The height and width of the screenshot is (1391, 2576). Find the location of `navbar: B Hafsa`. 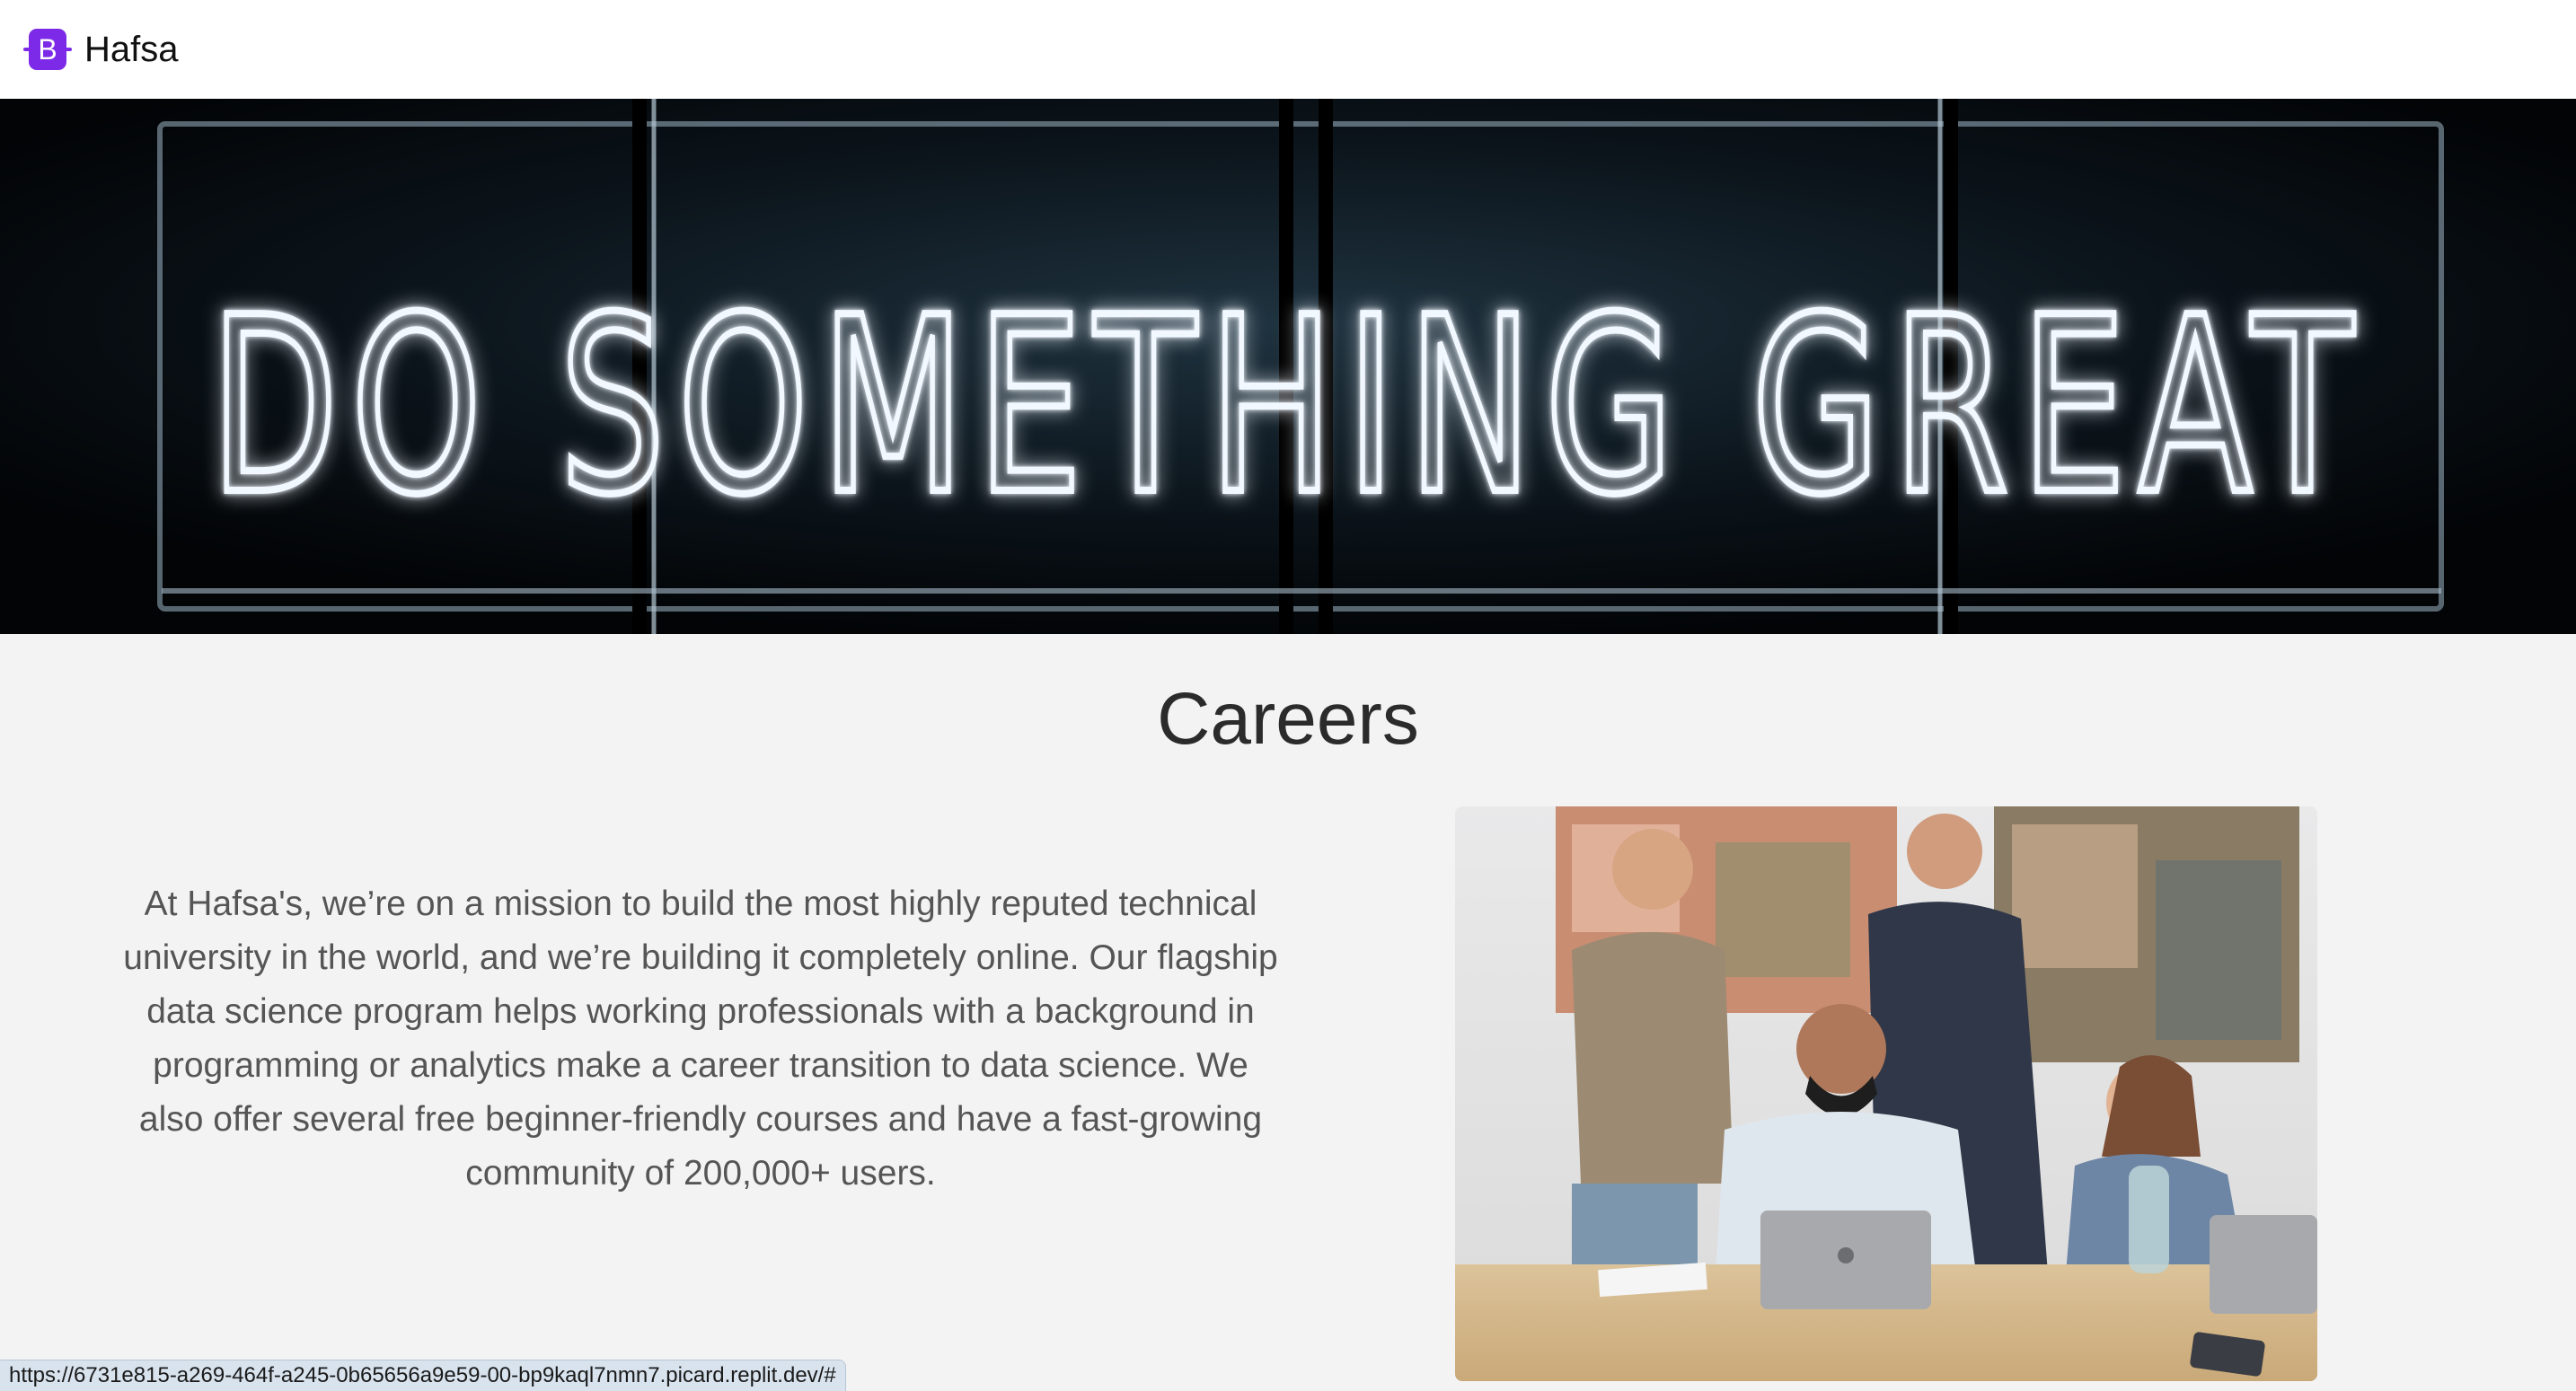

navbar: B Hafsa is located at coordinates (1288, 50).